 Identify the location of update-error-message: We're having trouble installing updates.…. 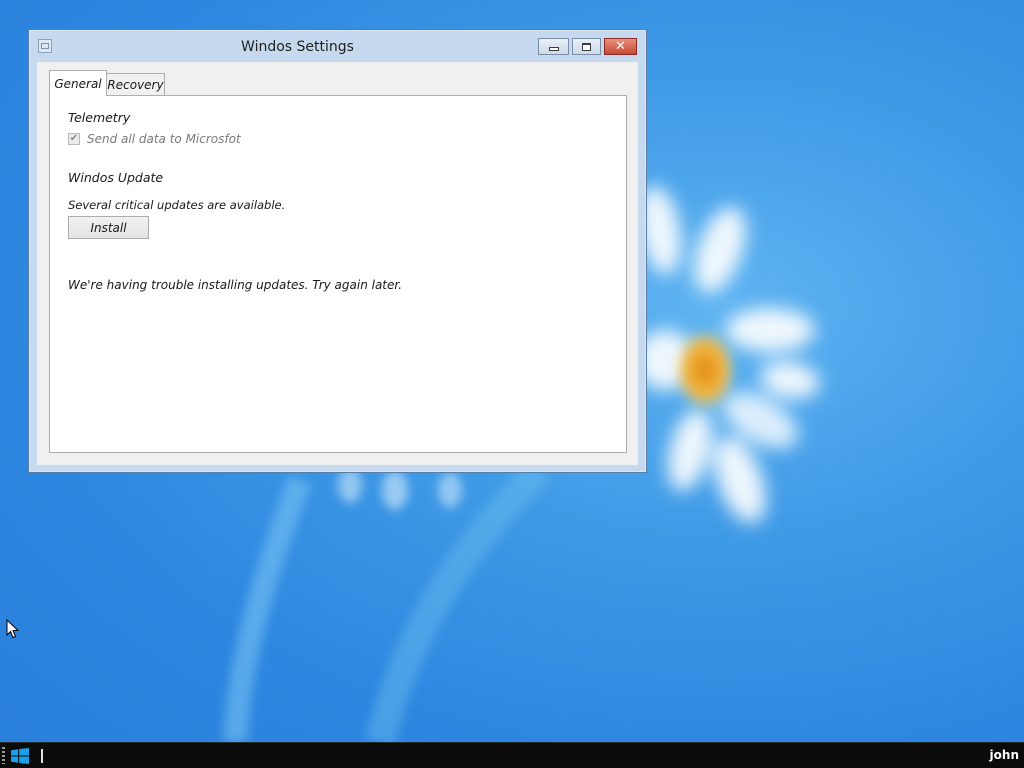
(235, 285).